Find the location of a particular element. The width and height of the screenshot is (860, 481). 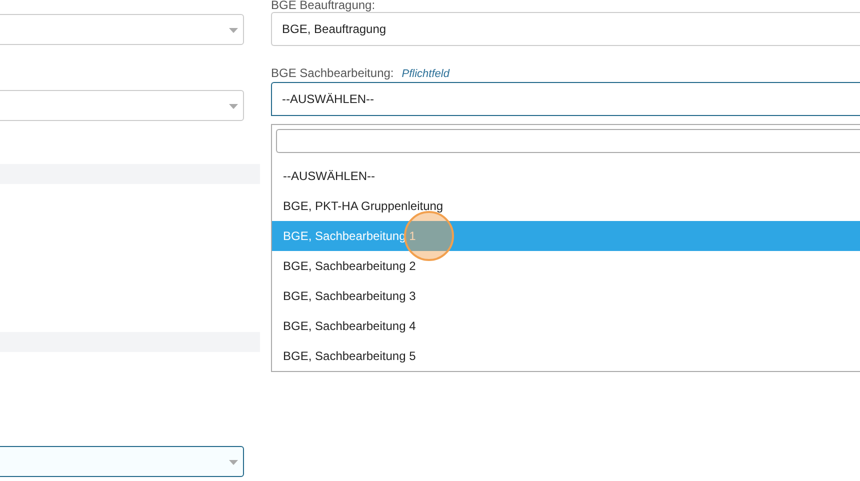

field-label: BGE Sachbearbeitung: is located at coordinates (332, 73).